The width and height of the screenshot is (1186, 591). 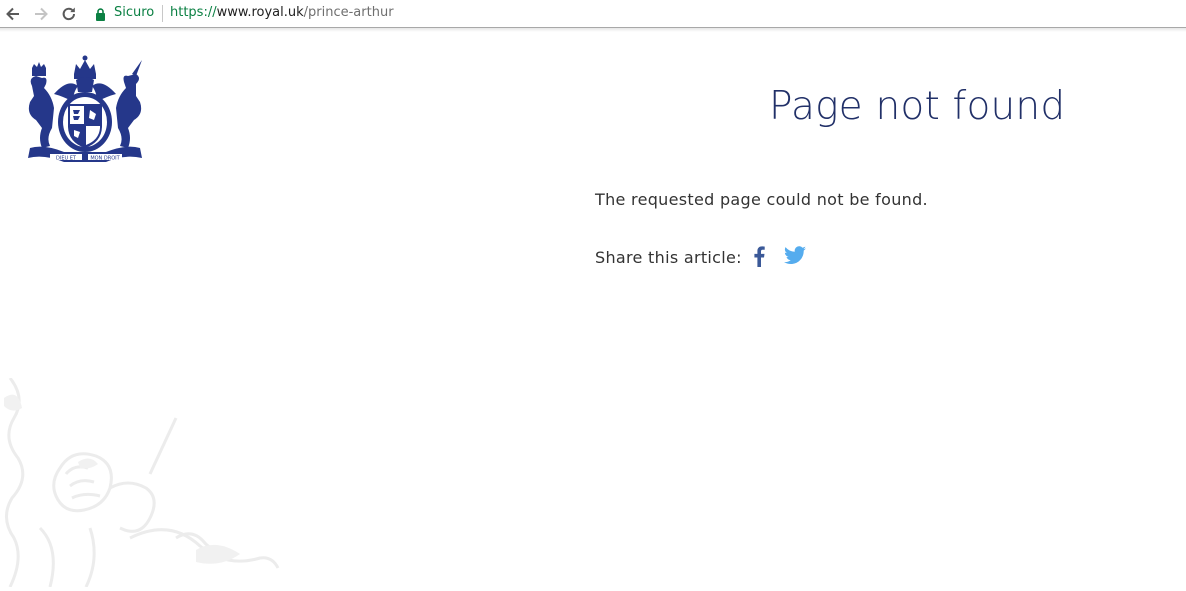 What do you see at coordinates (761, 199) in the screenshot?
I see `not-found-message: The requested page could not be found.` at bounding box center [761, 199].